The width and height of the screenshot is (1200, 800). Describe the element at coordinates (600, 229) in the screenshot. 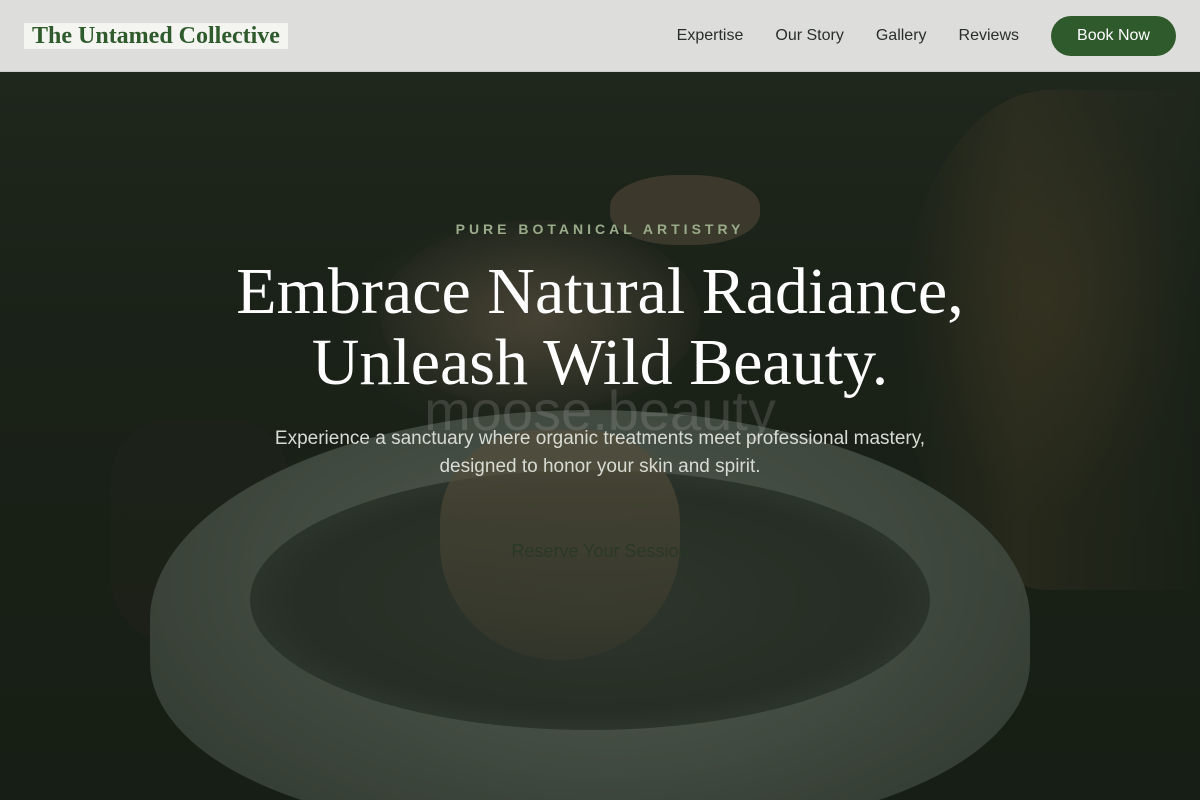

I see `hero-eyebrow: PURE BOTANICAL ARTISTRY` at that location.